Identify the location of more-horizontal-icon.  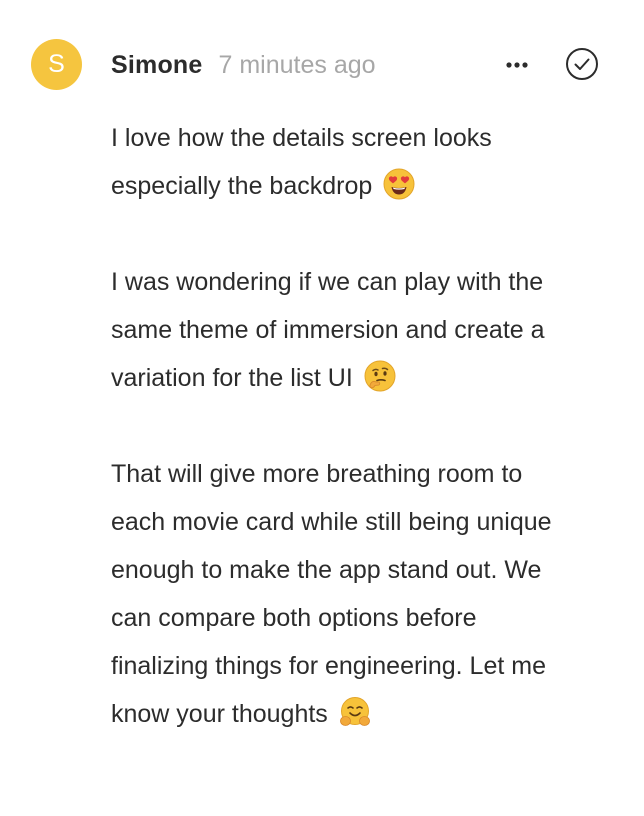
(517, 65).